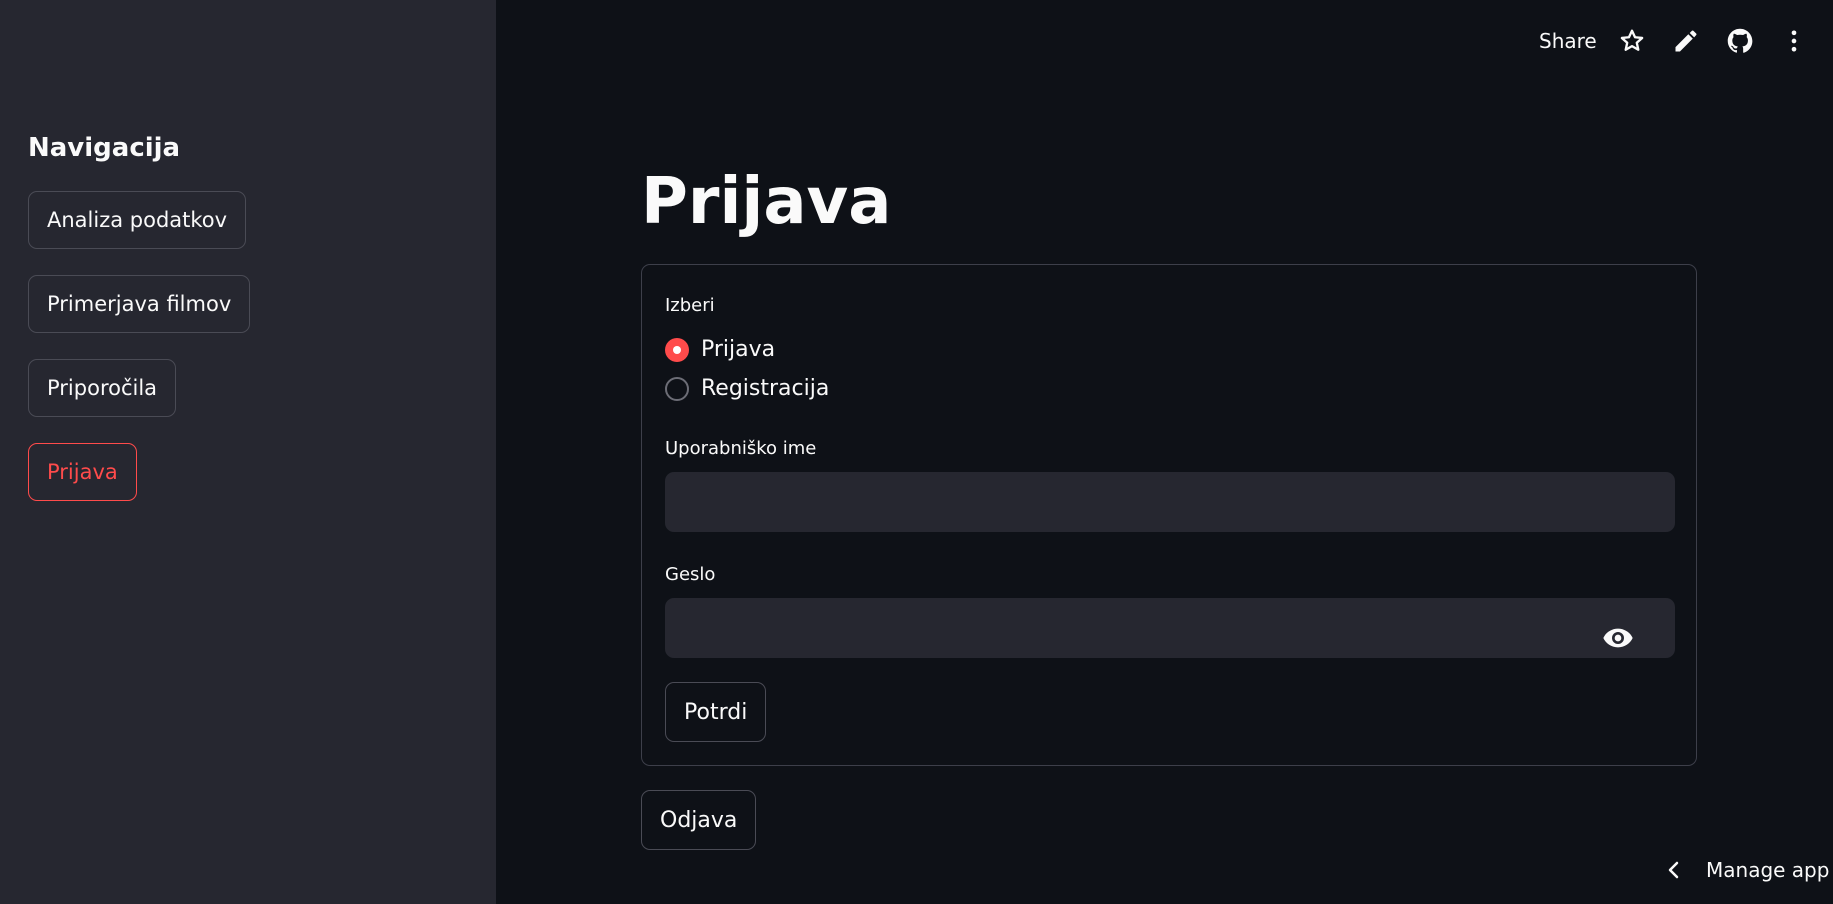 The height and width of the screenshot is (904, 1833). Describe the element at coordinates (1170, 628) in the screenshot. I see `password-input` at that location.